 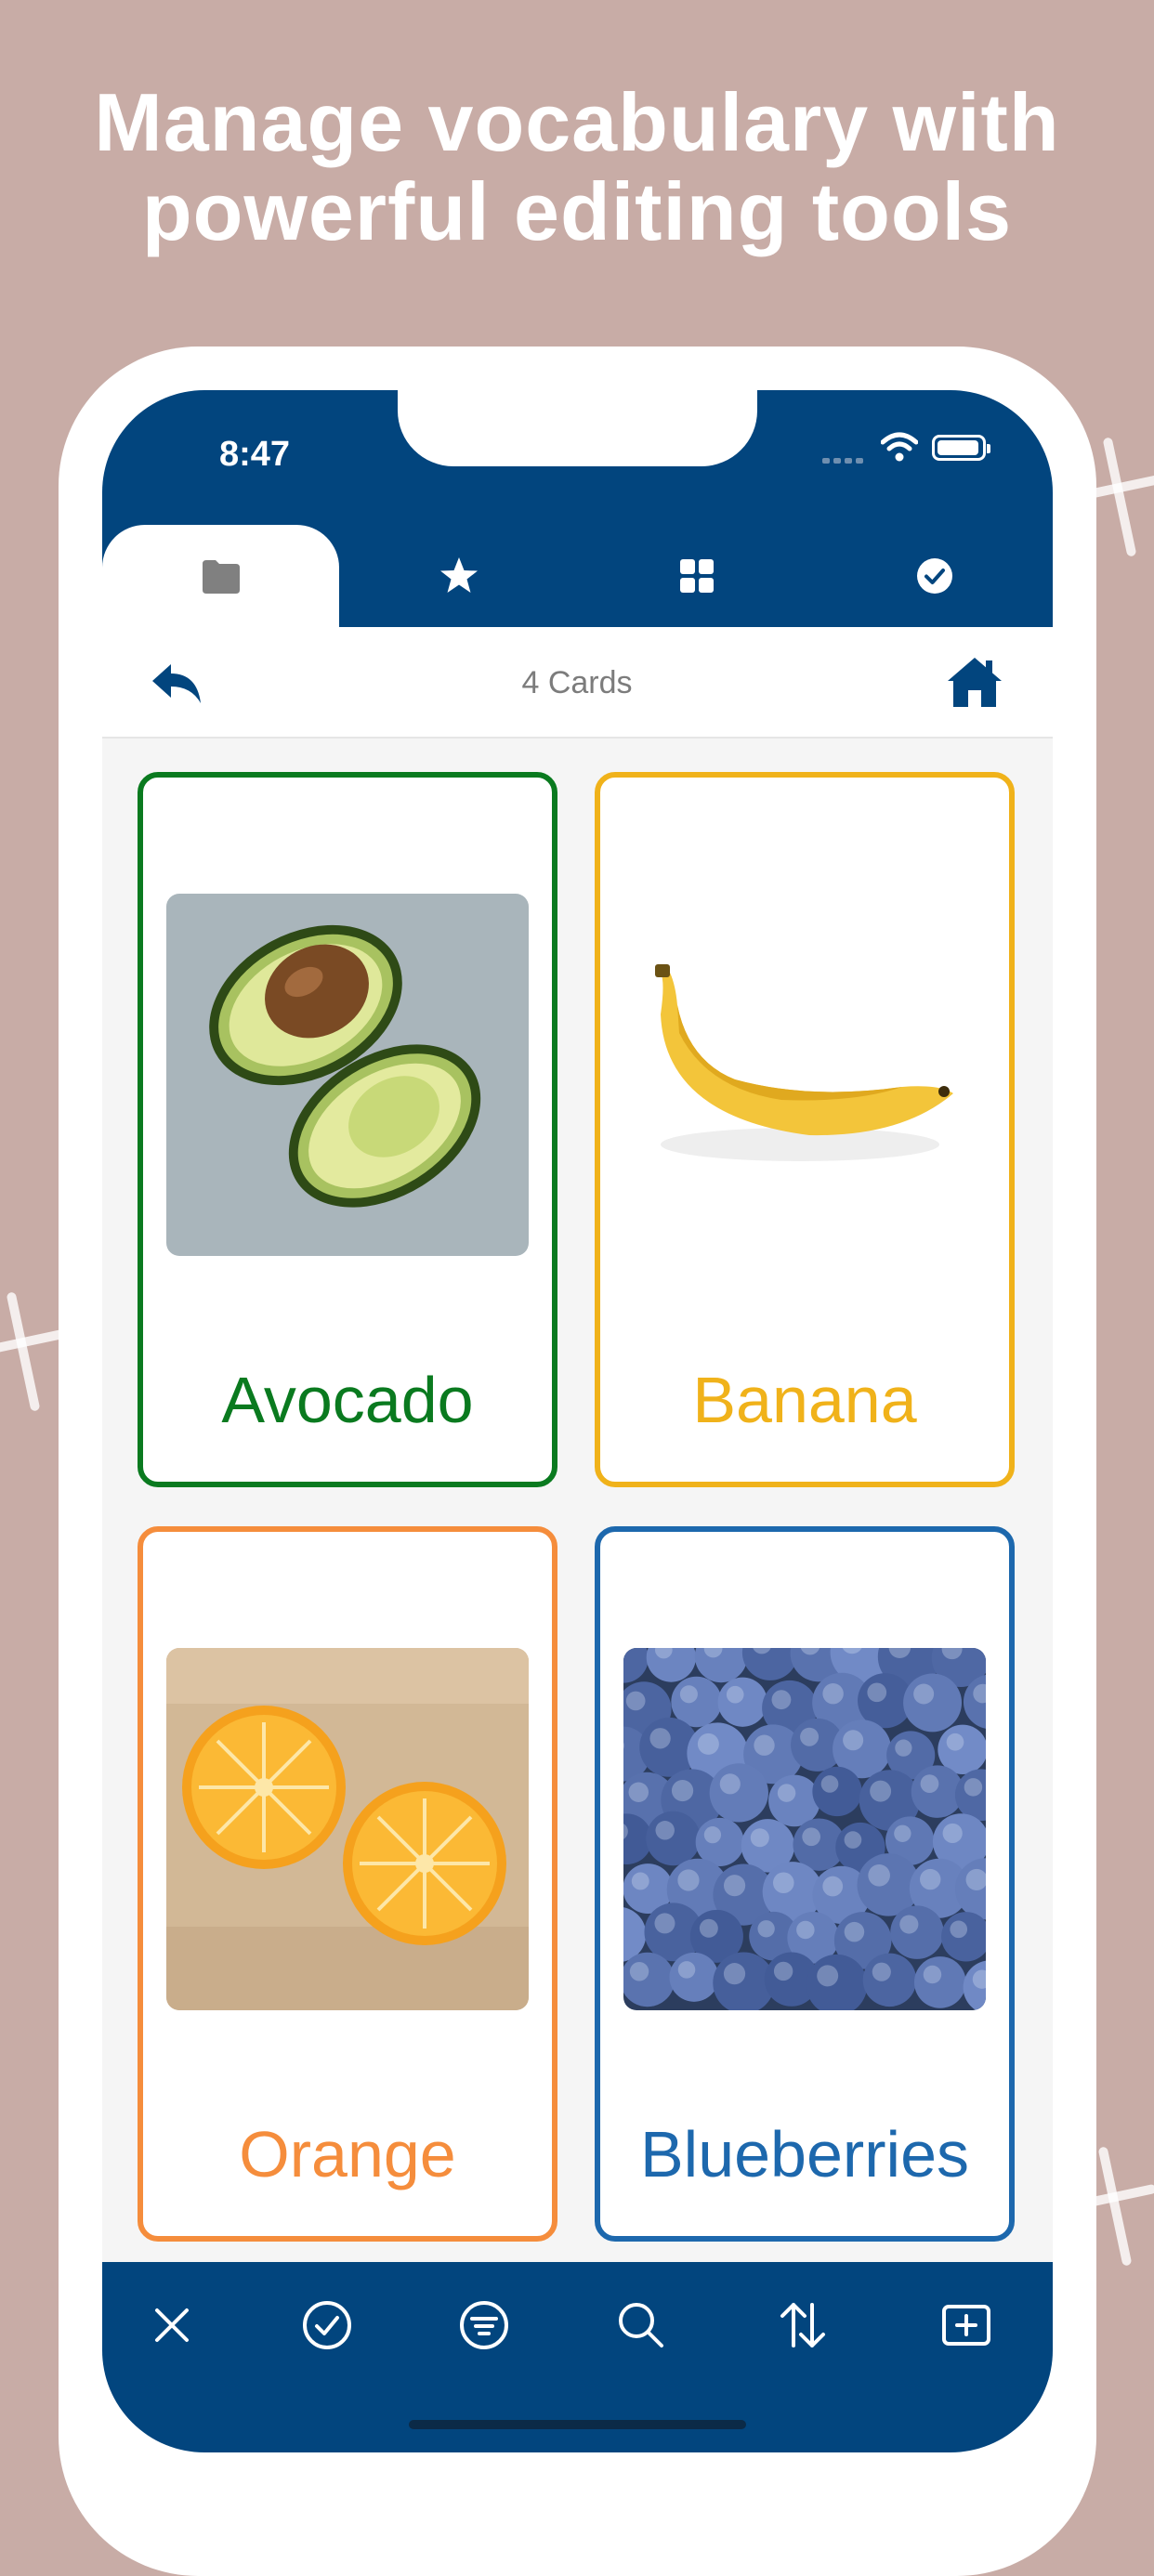 I want to click on back-arrow-icon, so click(x=177, y=683).